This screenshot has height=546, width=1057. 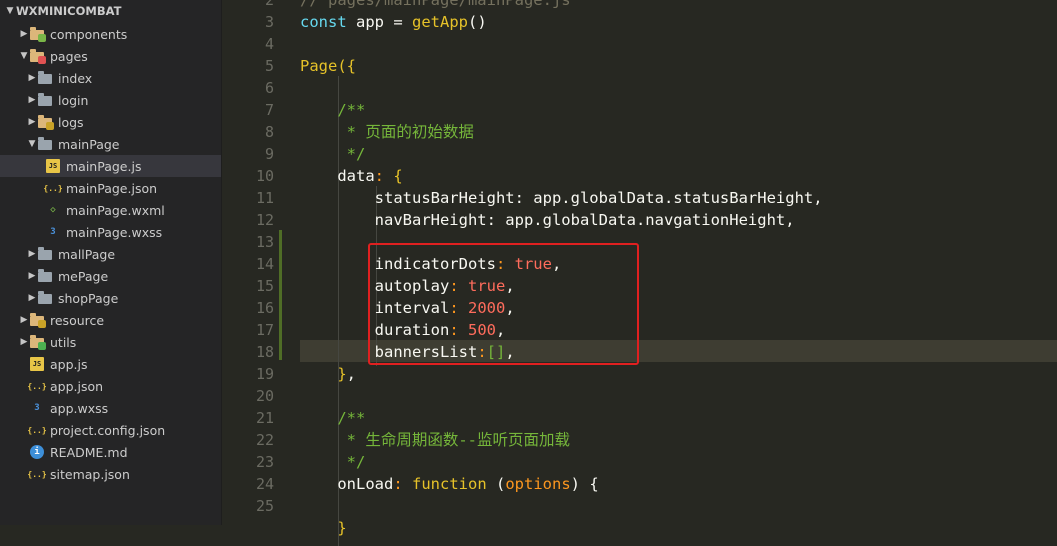 I want to click on folder-item: ▼ mainPage, so click(x=110, y=144).